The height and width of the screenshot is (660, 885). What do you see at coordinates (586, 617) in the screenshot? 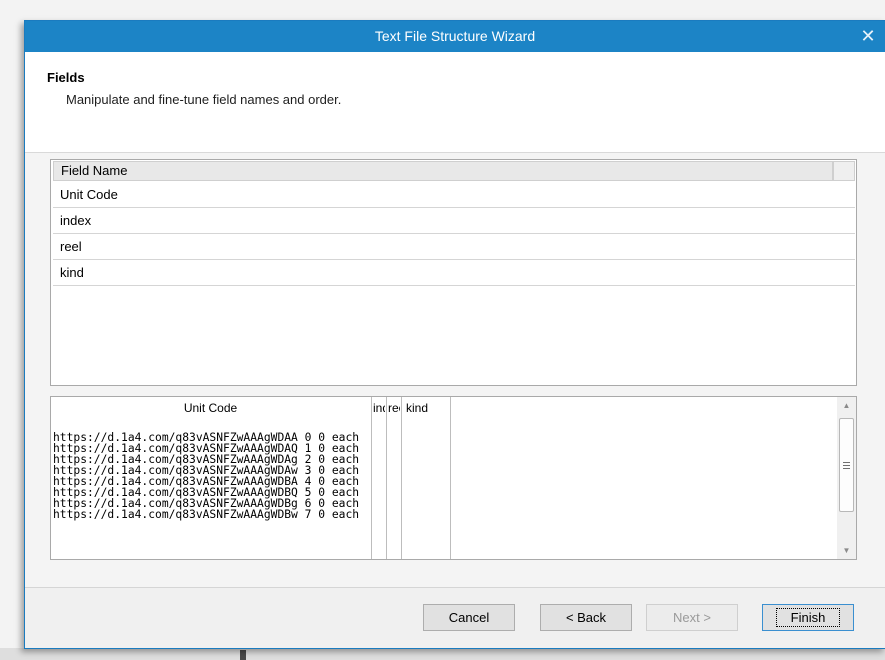
I see `back-button: < Back` at bounding box center [586, 617].